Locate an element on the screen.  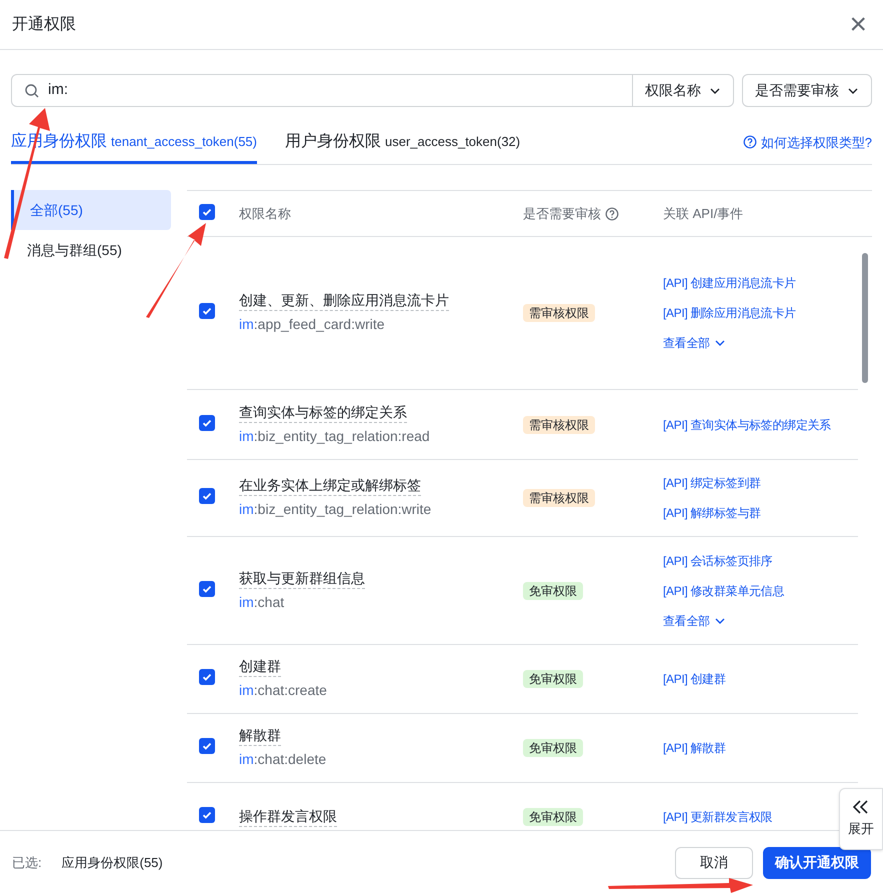
dialog-title: 开通权限 is located at coordinates (44, 24).